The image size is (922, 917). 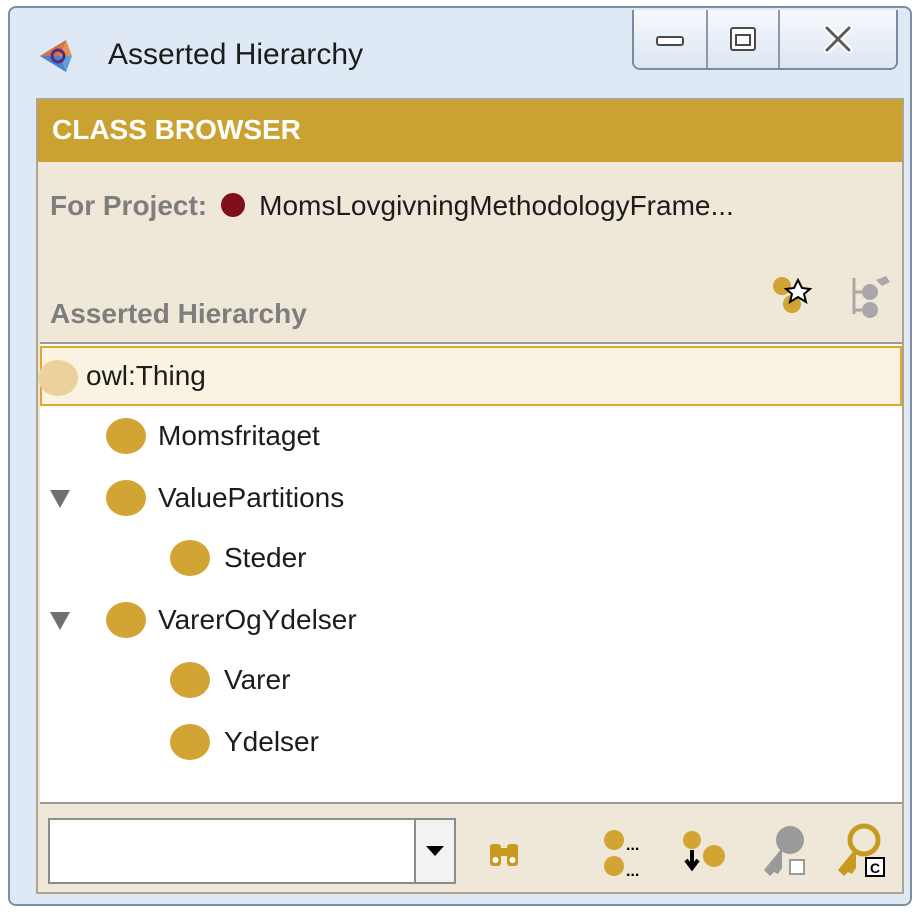 I want to click on tree-row-label: Momsfritaget, so click(x=239, y=435).